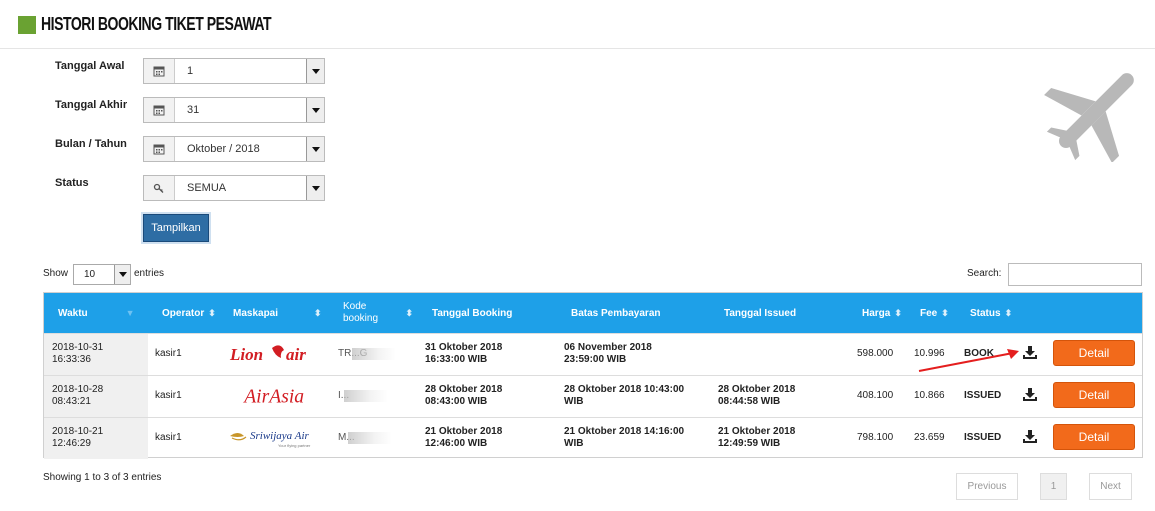 The image size is (1155, 511). I want to click on svg-text: Sriwijaya Air, so click(279, 436).